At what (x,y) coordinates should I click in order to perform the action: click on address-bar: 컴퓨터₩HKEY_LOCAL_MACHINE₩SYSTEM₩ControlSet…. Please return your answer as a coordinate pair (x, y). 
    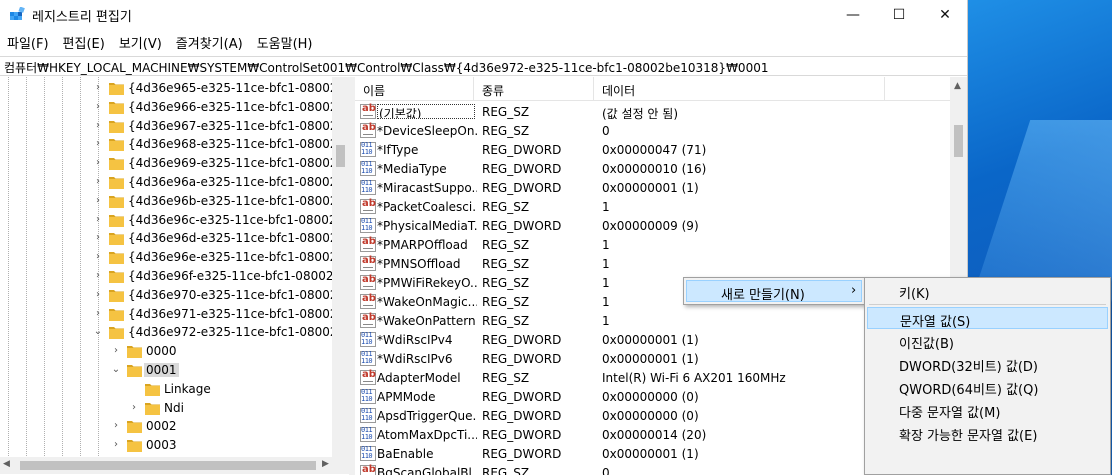
    Looking at the image, I should click on (483, 66).